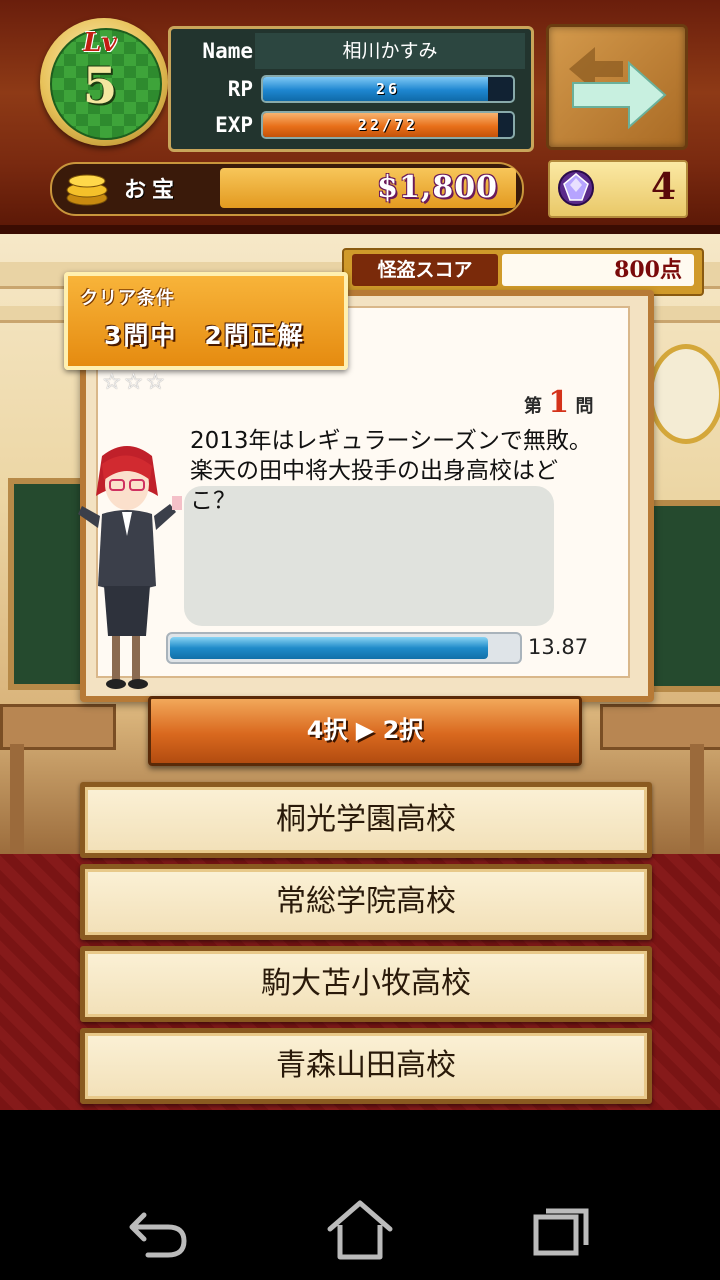 The image size is (720, 1280). I want to click on rp-label: RP, so click(240, 89).